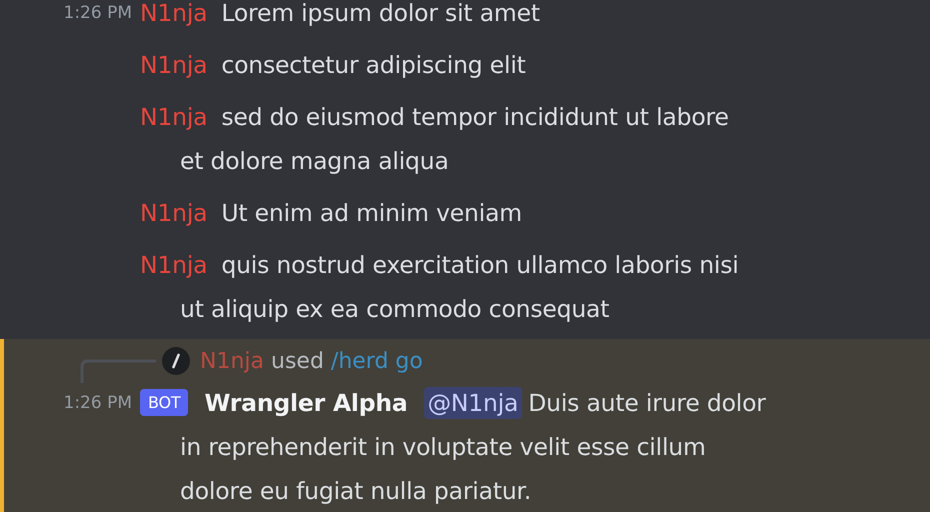 The image size is (930, 512). What do you see at coordinates (395, 309) in the screenshot?
I see `message-text: ut aliquip ex ea commodo consequat` at bounding box center [395, 309].